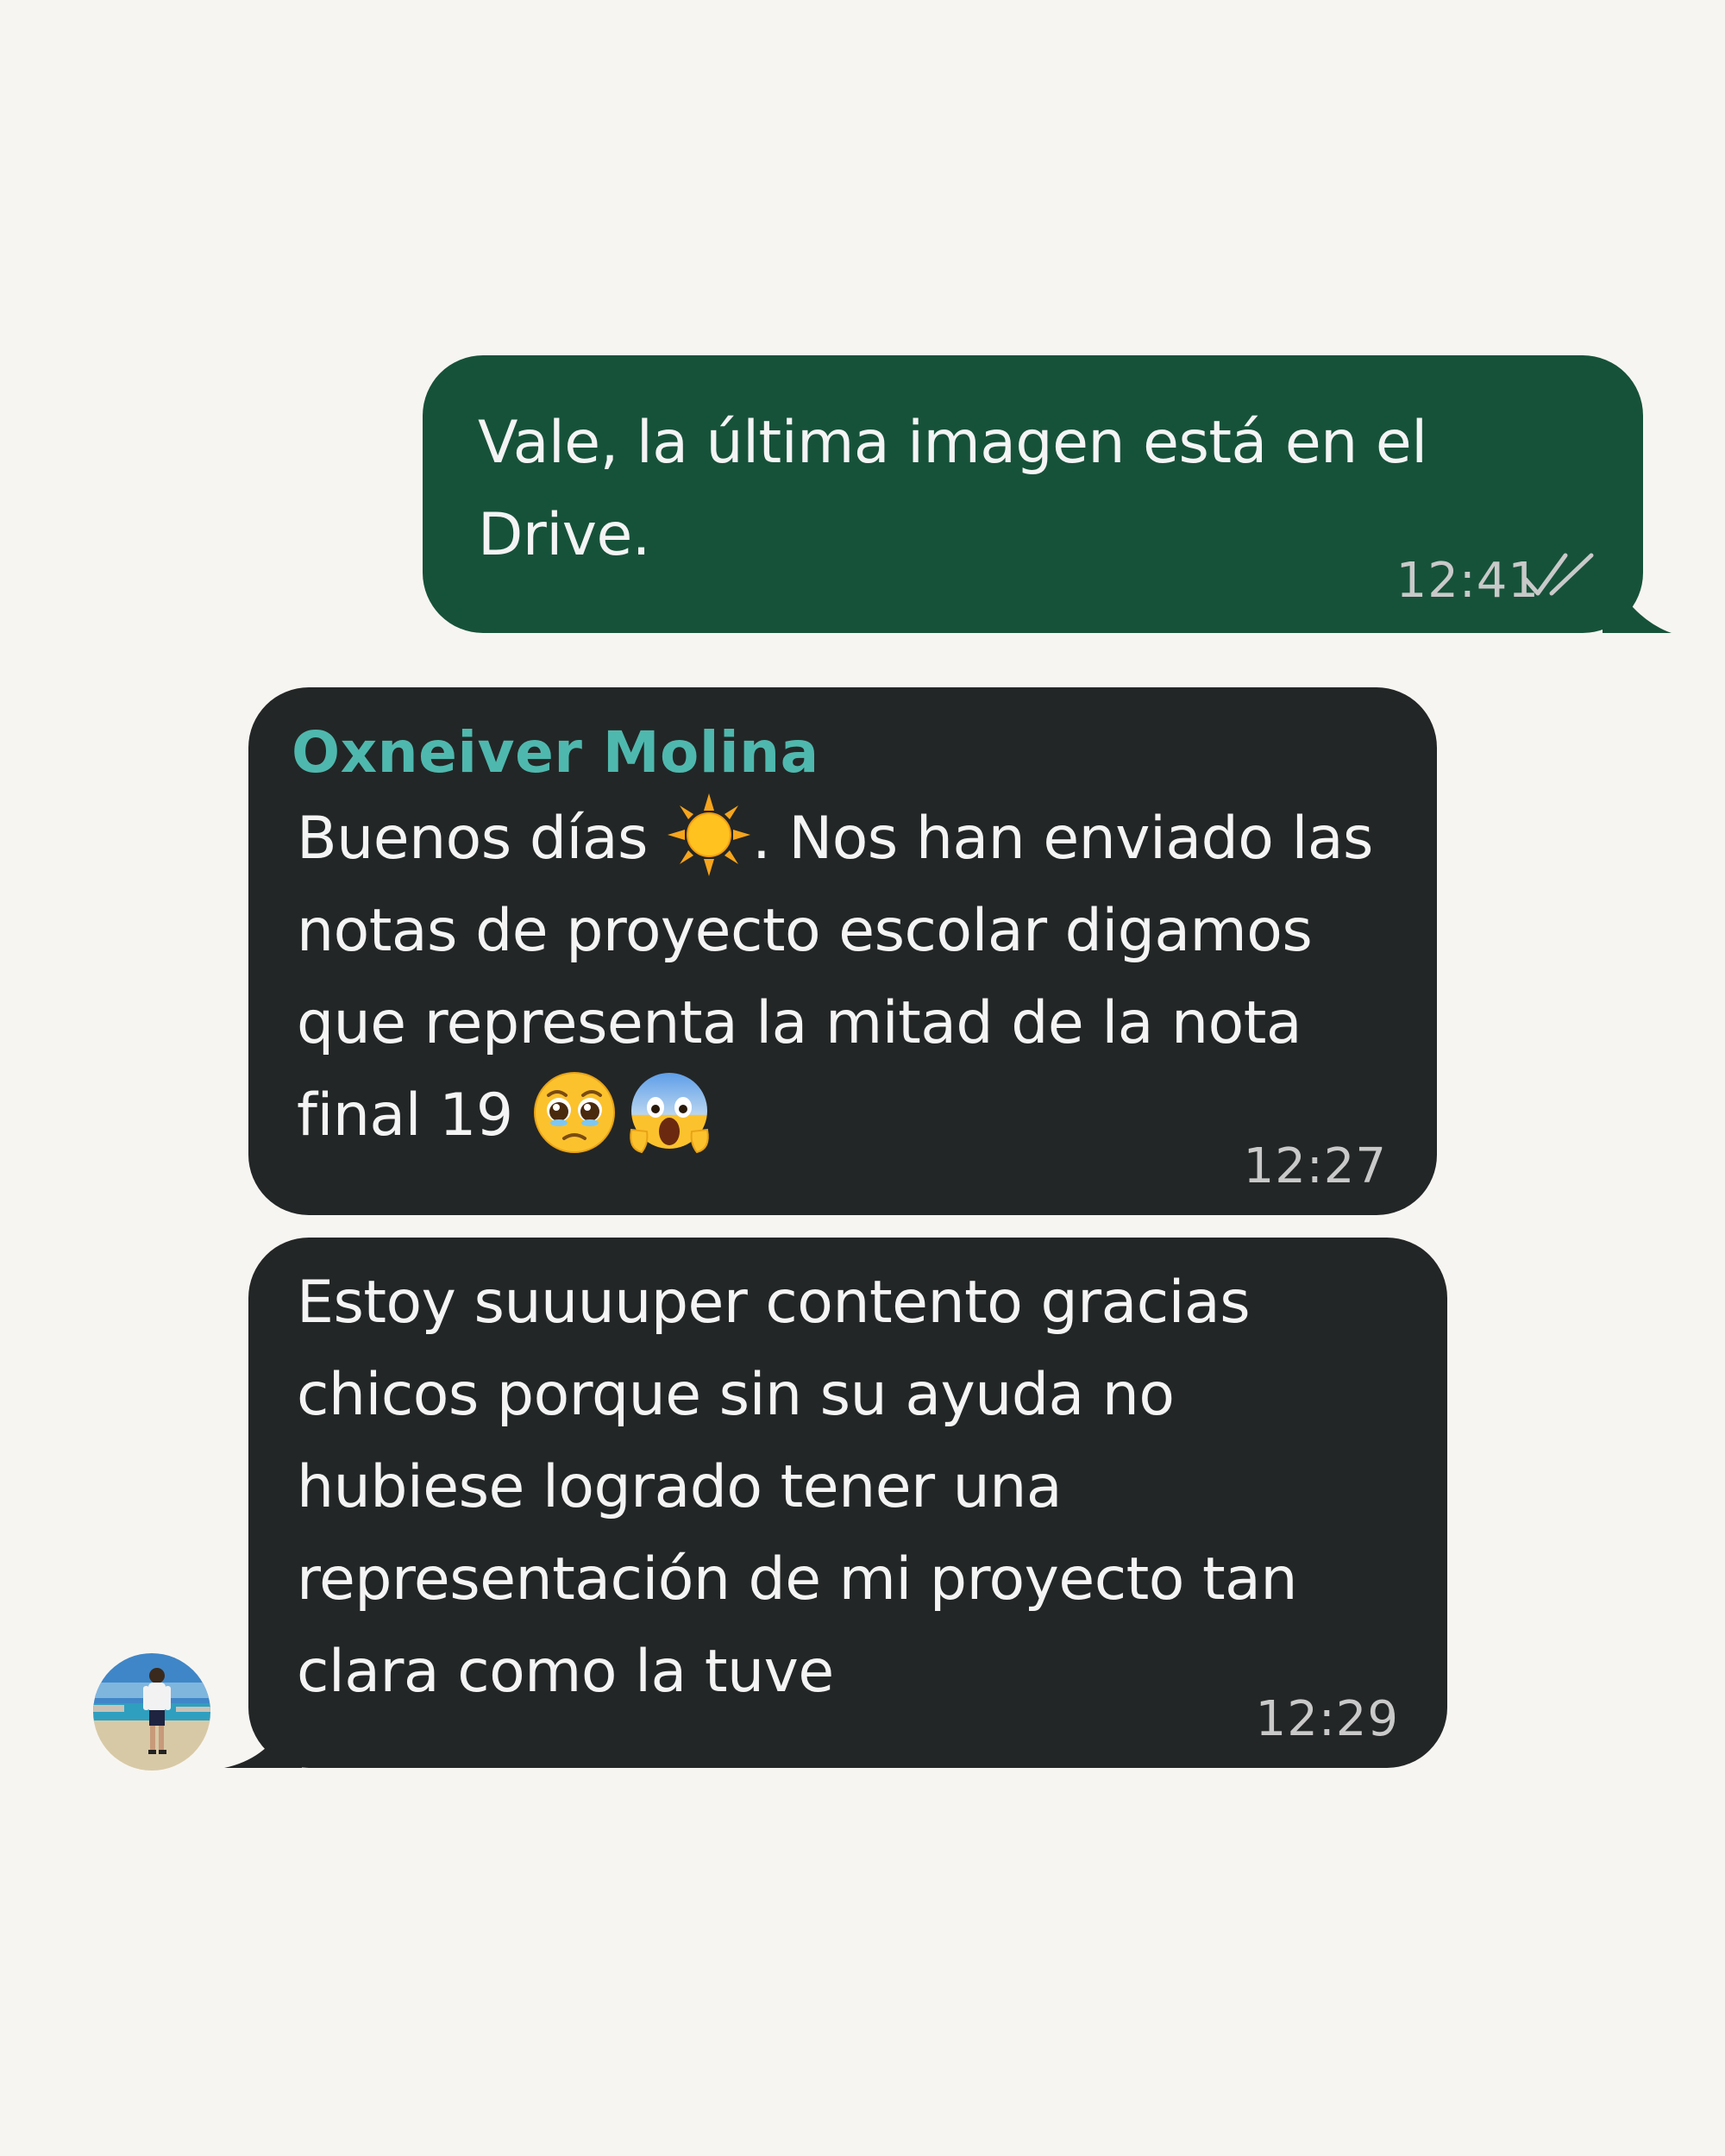 This screenshot has height=2156, width=1725. I want to click on message-text-part: Buenos días, so click(482, 839).